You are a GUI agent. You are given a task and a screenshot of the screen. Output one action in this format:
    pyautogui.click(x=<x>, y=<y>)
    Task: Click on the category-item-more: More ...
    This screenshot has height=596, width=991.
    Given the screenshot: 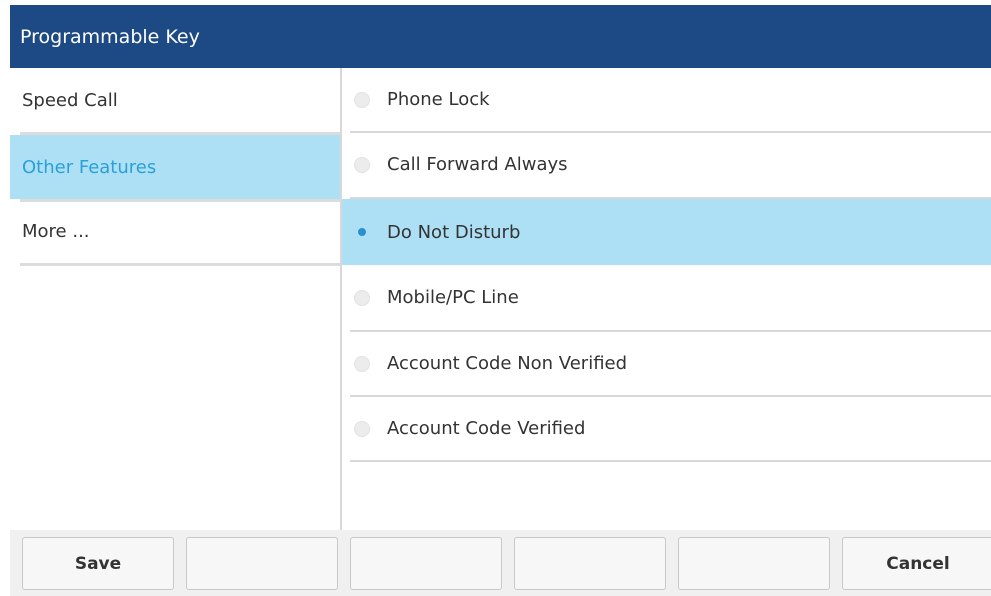 What is the action you would take?
    pyautogui.click(x=175, y=231)
    